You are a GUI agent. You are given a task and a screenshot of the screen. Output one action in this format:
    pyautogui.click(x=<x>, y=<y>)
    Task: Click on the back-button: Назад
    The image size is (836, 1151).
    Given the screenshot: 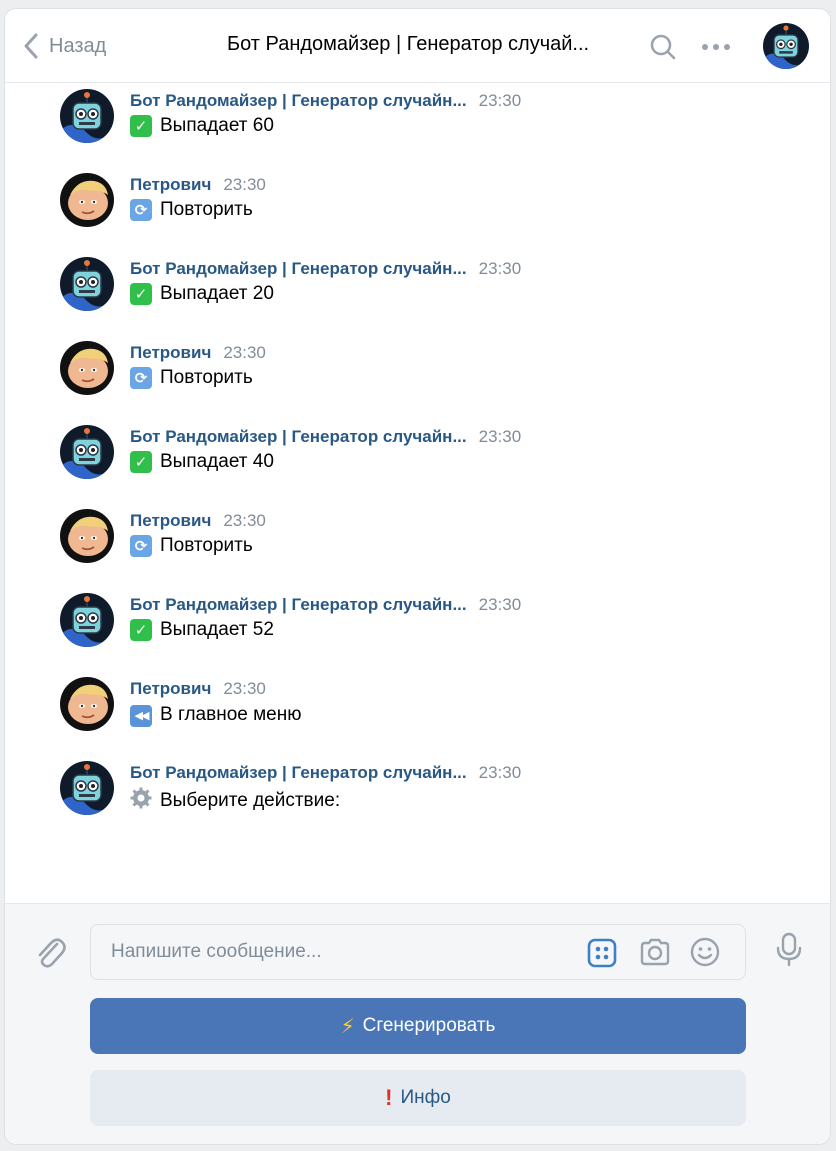 What is the action you would take?
    pyautogui.click(x=64, y=46)
    